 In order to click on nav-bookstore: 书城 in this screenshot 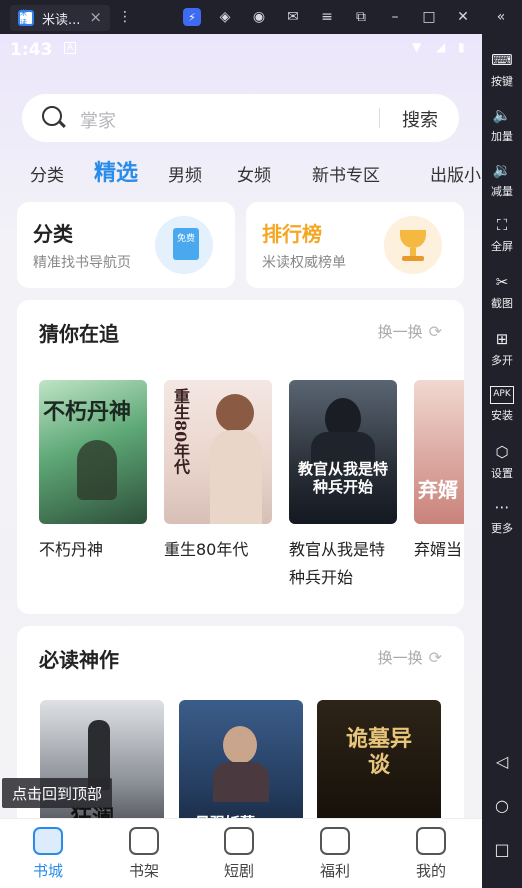, I will do `click(48, 854)`.